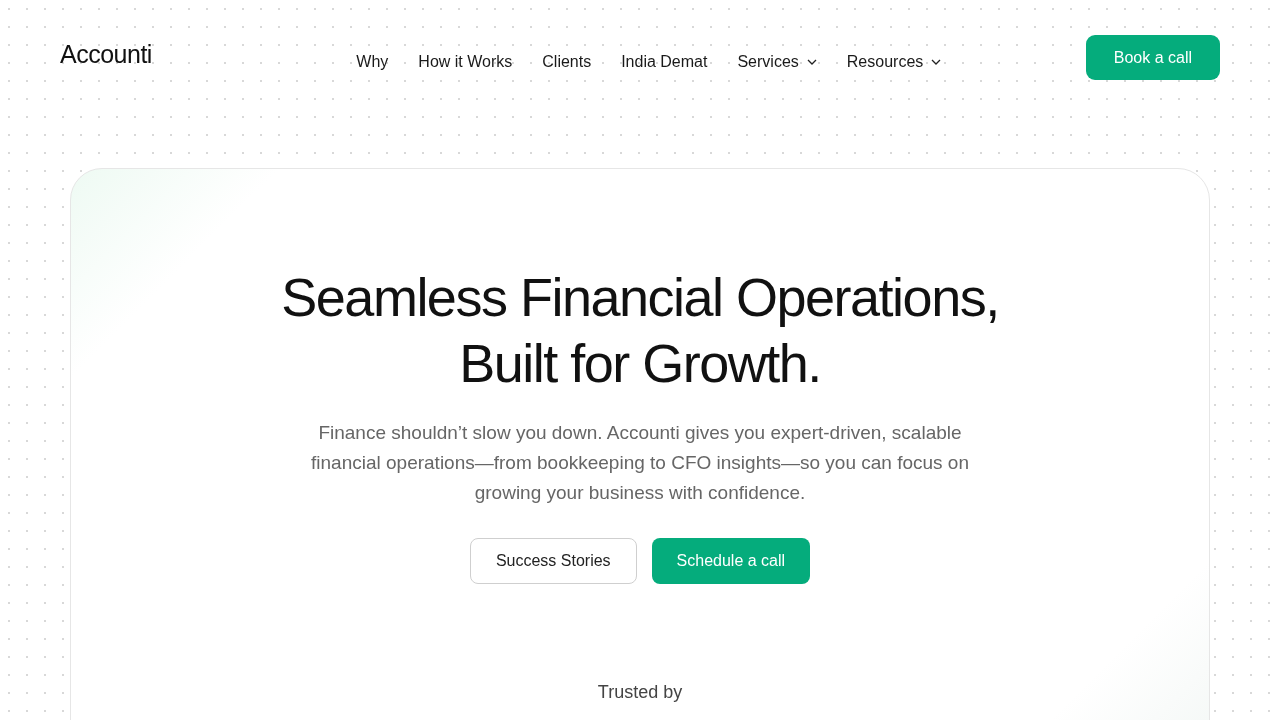 Image resolution: width=1280 pixels, height=720 pixels. Describe the element at coordinates (664, 61) in the screenshot. I see `nav-link: India Demat` at that location.